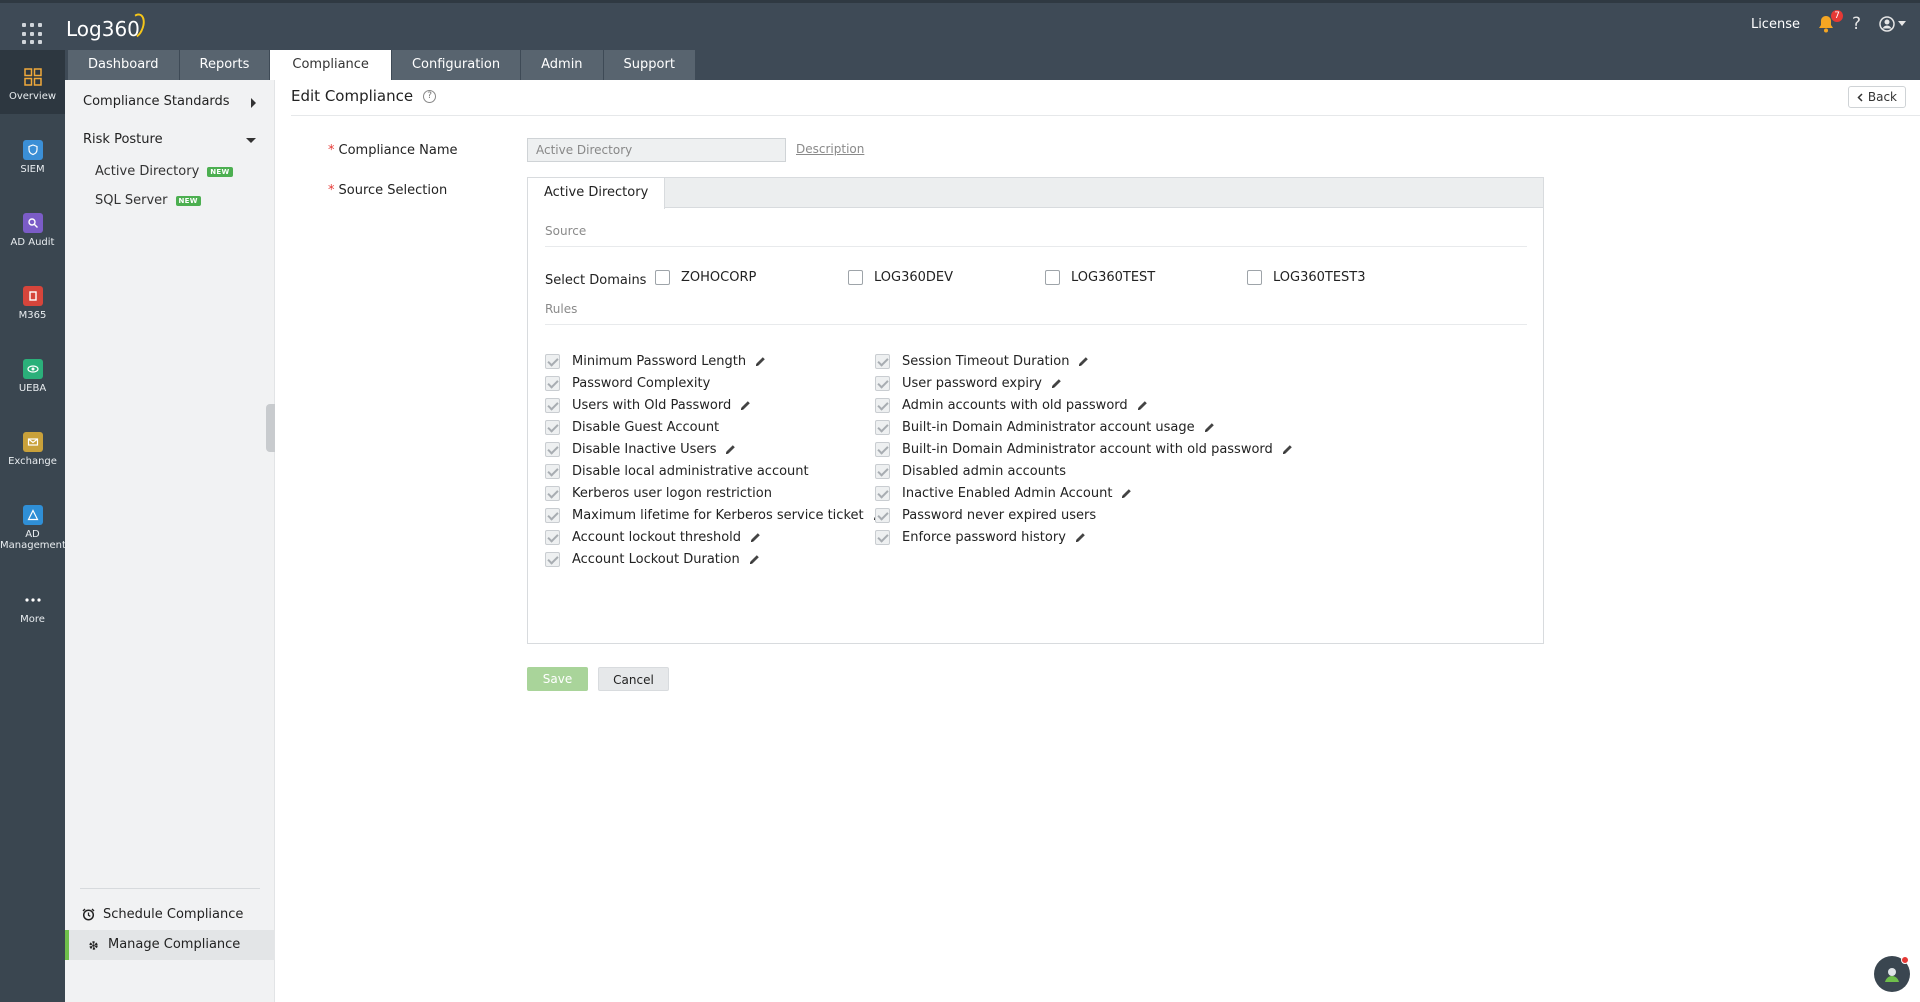 This screenshot has height=1002, width=1920. I want to click on select-domains-label: Select Domains, so click(596, 280).